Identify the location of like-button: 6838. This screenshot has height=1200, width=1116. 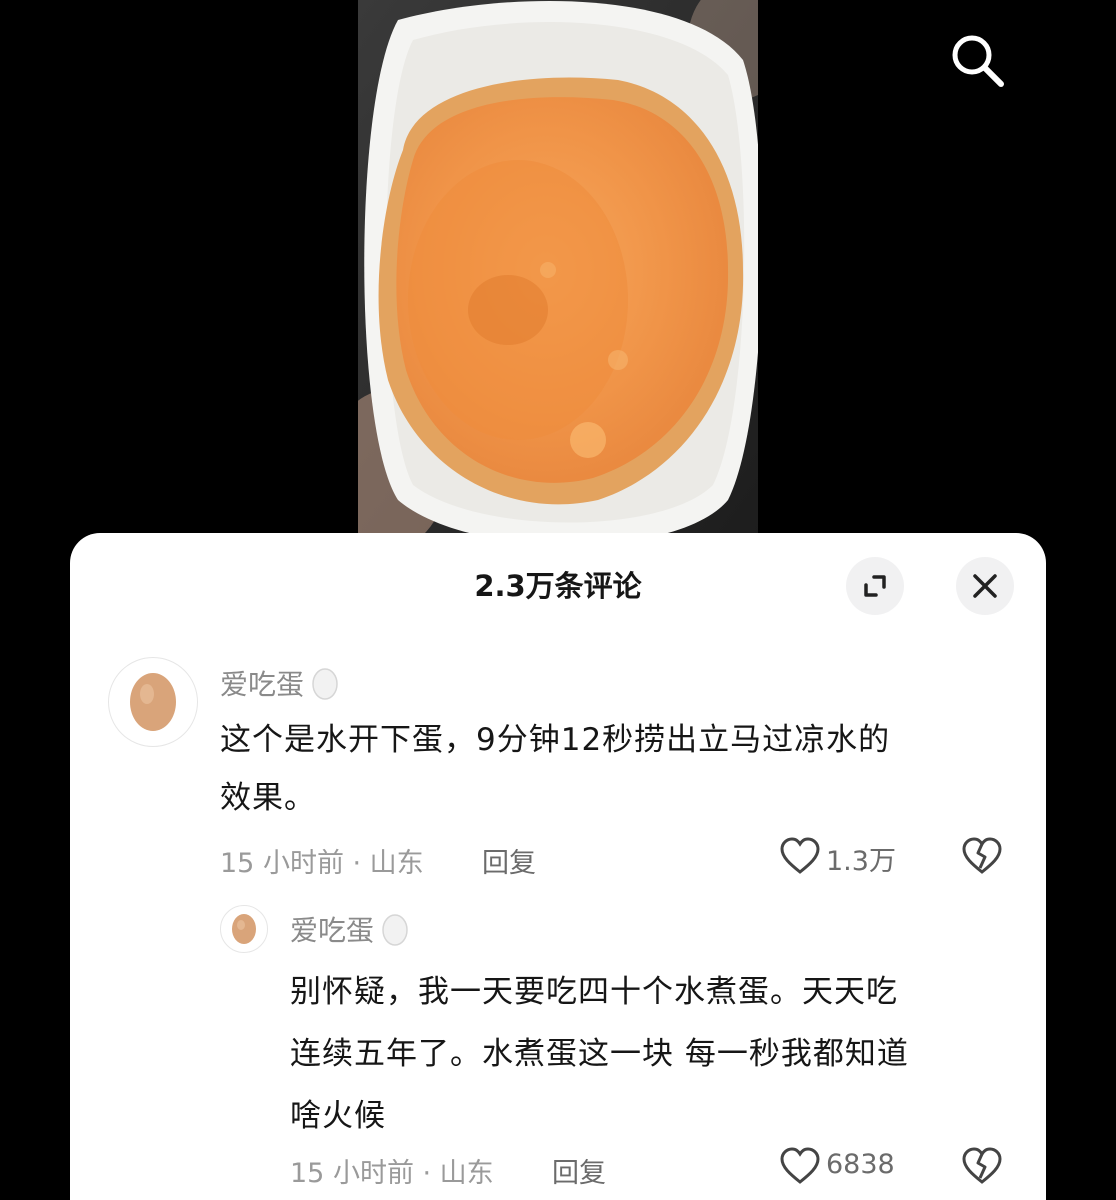
(848, 1167).